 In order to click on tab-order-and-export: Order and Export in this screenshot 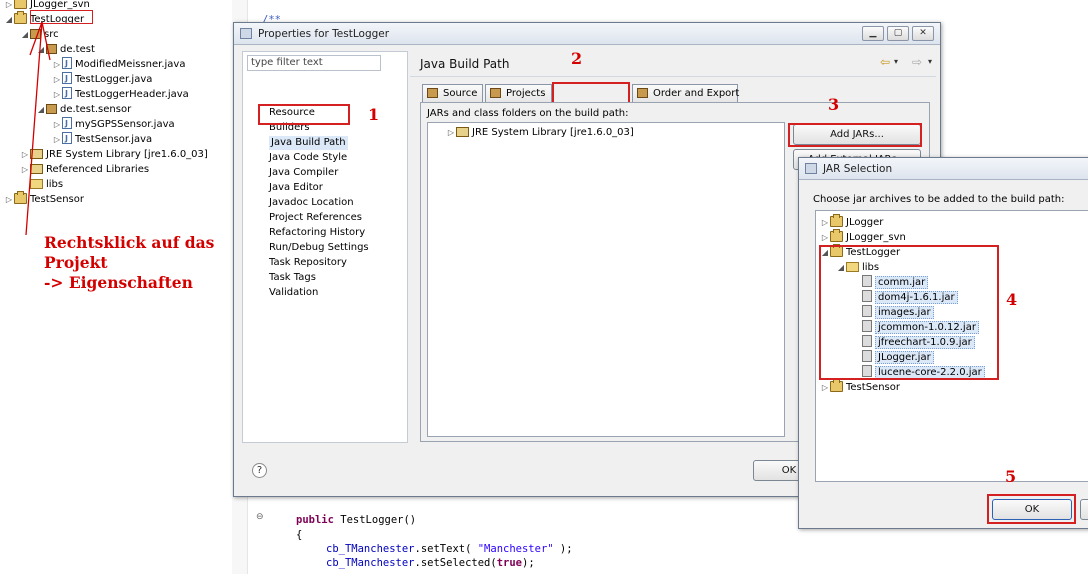, I will do `click(686, 93)`.